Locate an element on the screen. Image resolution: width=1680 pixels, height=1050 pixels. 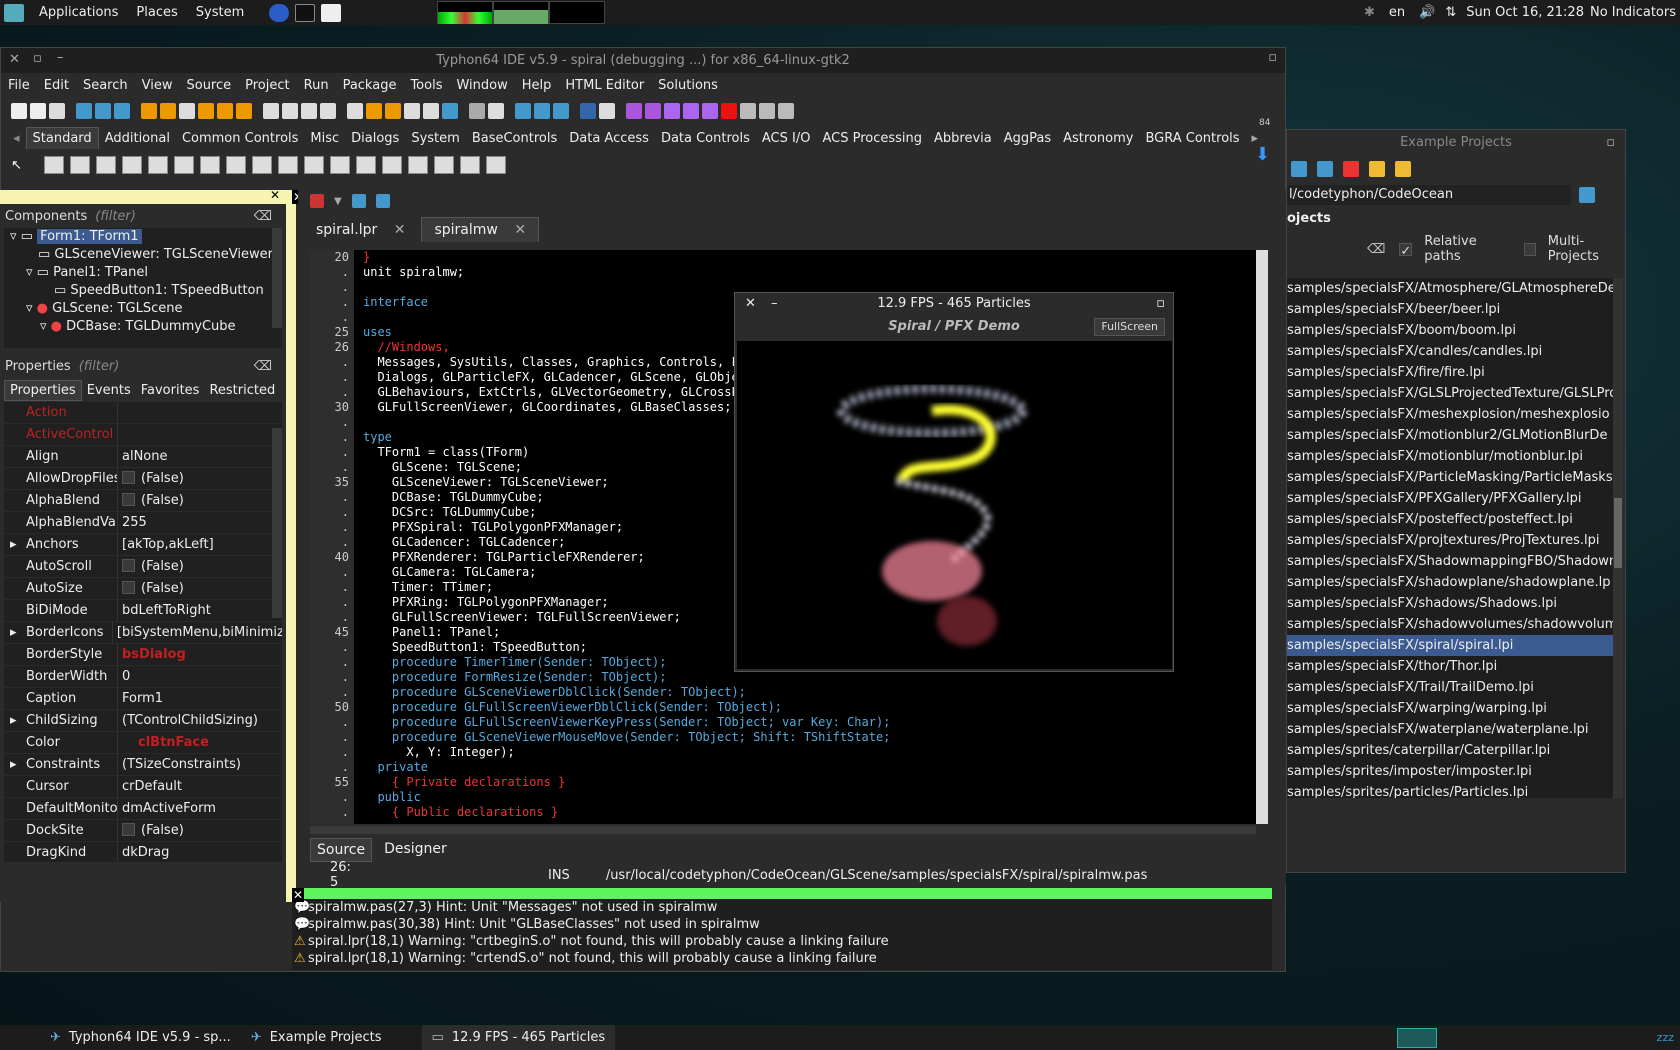
components-filter-input: (filter) is located at coordinates (115, 216).